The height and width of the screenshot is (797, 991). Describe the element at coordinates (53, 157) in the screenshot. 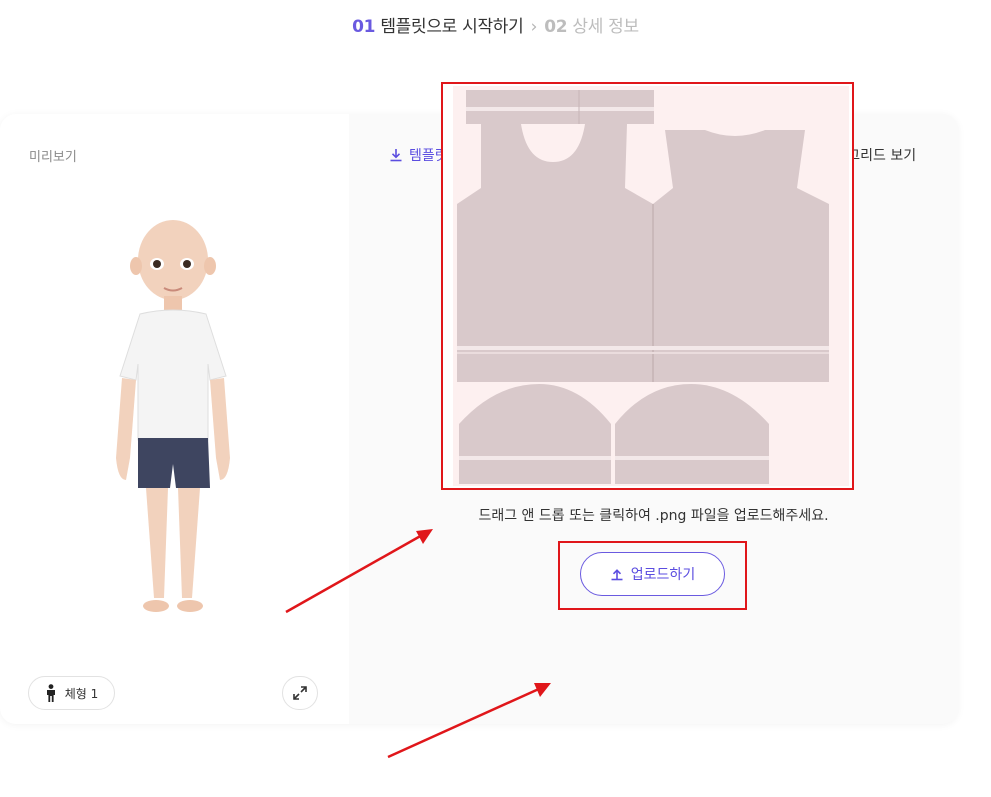

I see `preview-title: 미리보기` at that location.